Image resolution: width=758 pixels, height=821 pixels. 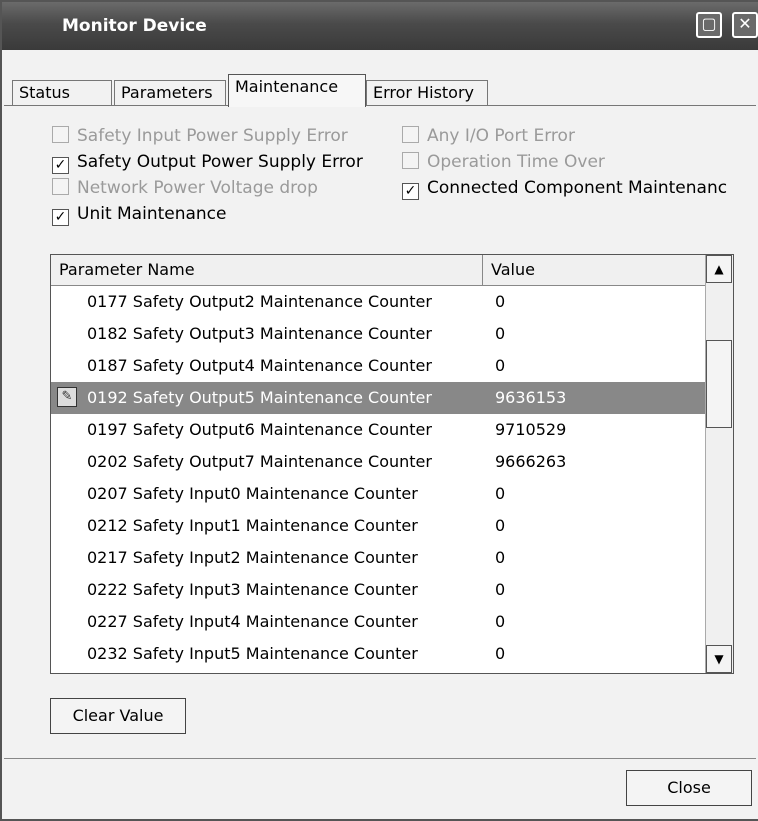 I want to click on window-title: Monitor Device, so click(x=134, y=26).